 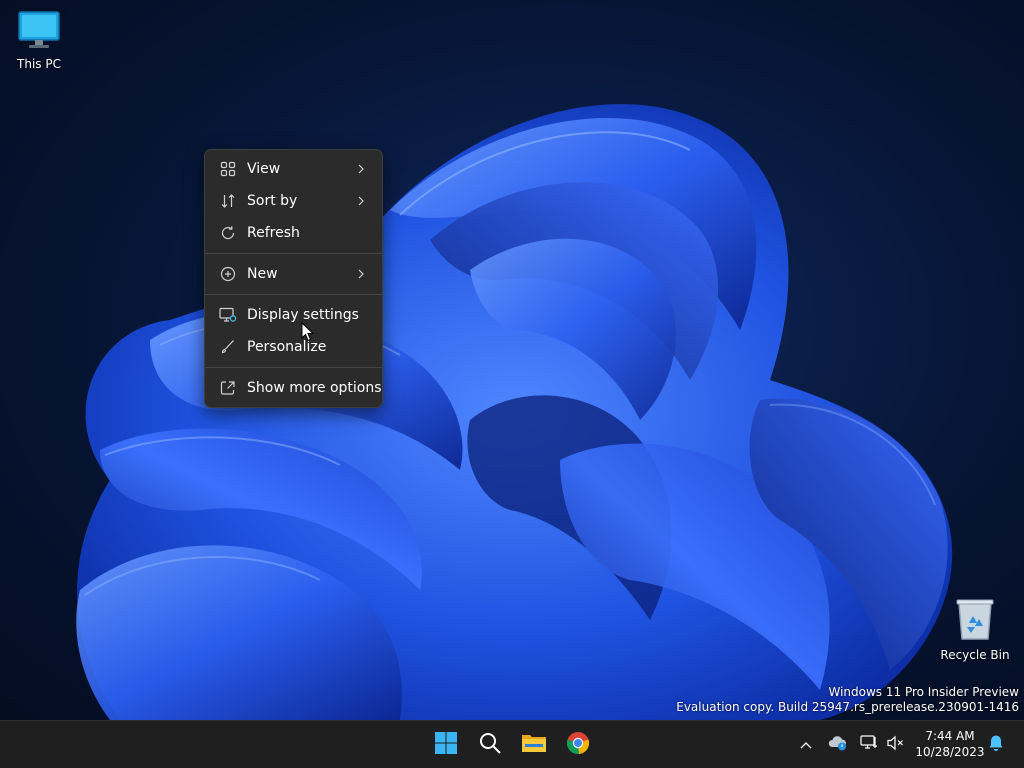 What do you see at coordinates (273, 233) in the screenshot?
I see `menu-item-label: Refresh` at bounding box center [273, 233].